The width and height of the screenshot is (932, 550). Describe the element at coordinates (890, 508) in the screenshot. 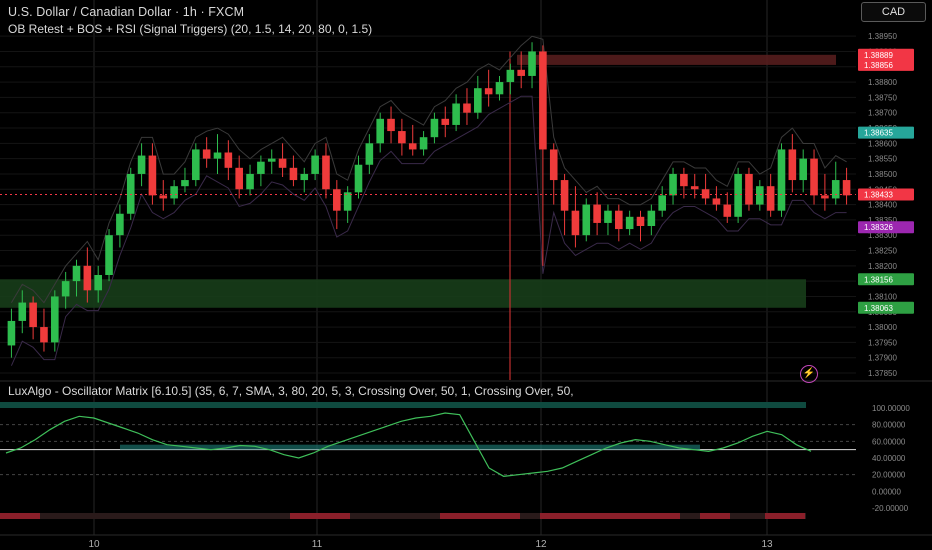

I see `osc-tick: -20.00000` at that location.